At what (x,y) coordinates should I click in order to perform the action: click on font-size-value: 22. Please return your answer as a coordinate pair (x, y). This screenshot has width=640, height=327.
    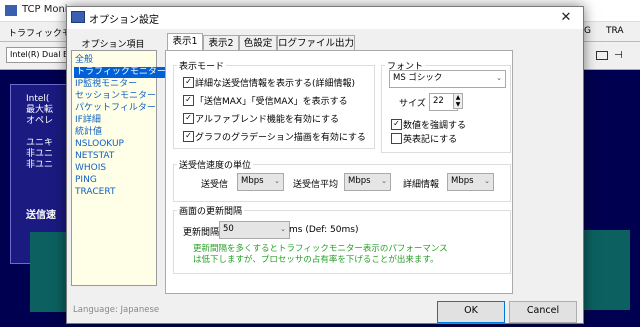
    Looking at the image, I should click on (438, 101).